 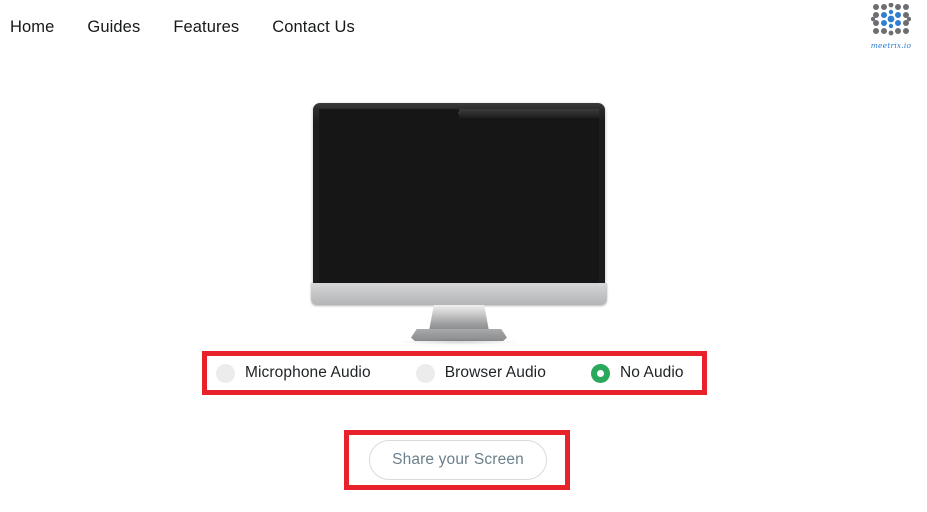 I want to click on radio-no-audio: No Audio, so click(x=637, y=373).